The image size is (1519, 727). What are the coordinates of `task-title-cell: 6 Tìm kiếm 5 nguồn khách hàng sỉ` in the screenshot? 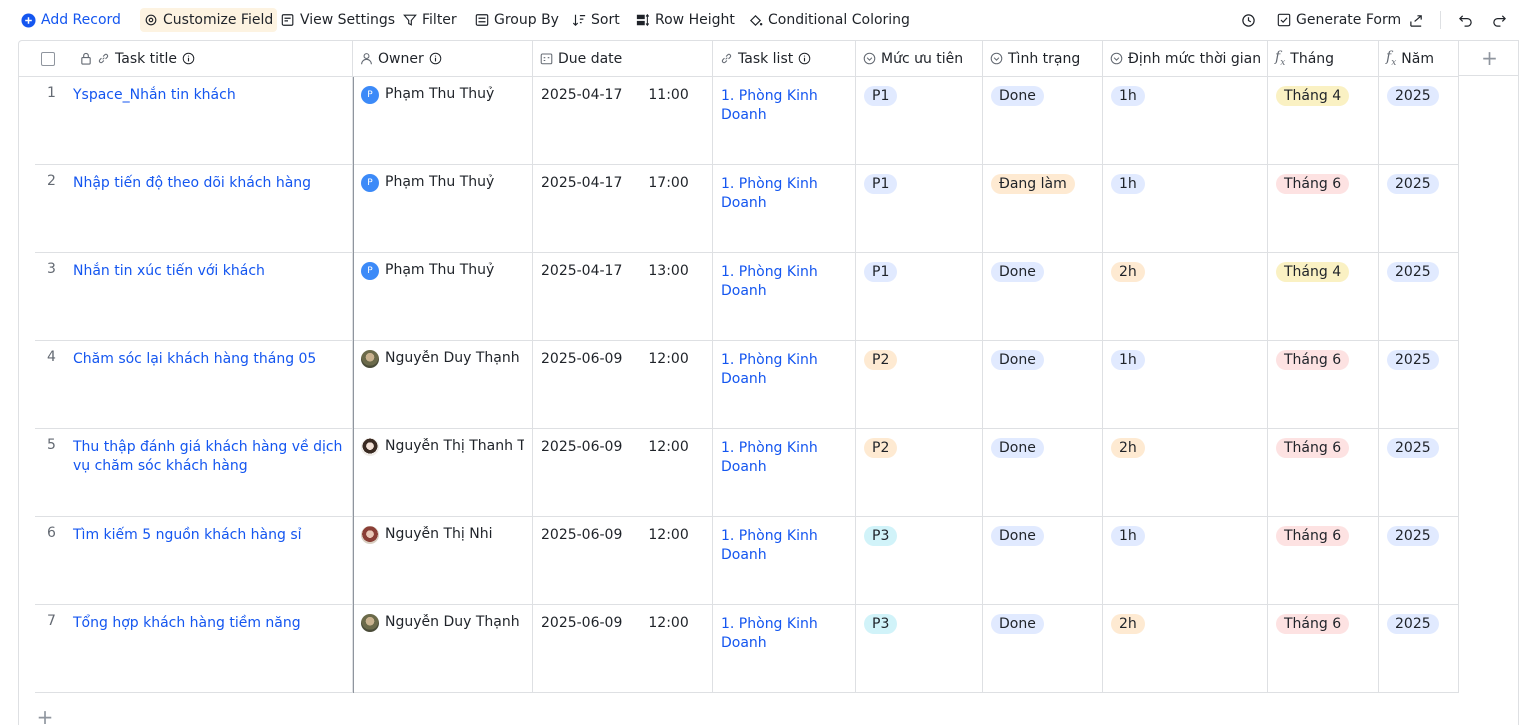 It's located at (194, 560).